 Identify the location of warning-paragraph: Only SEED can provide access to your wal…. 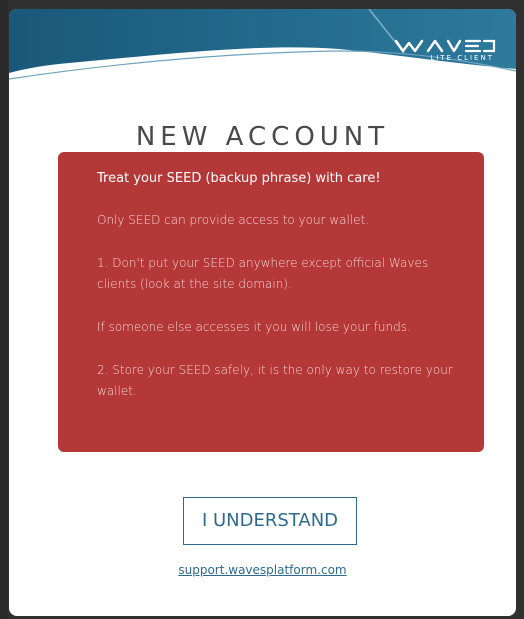
(233, 220).